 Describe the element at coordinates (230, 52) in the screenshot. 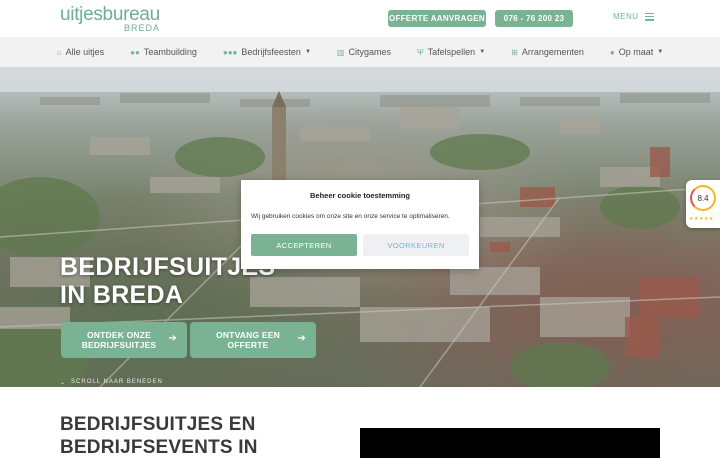

I see `group-icon: ●●●` at that location.